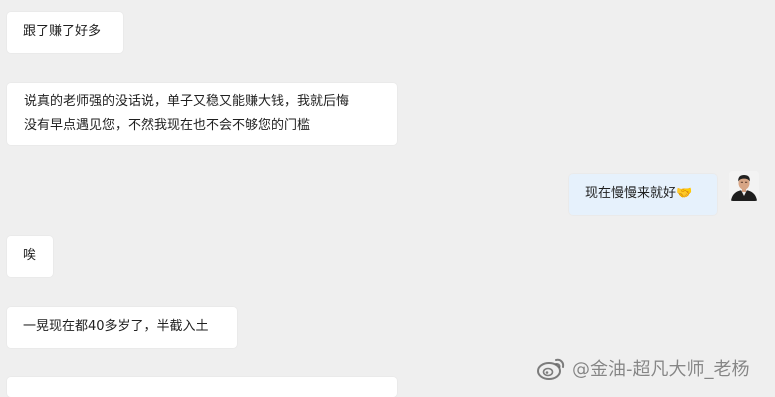 This screenshot has width=775, height=397. I want to click on message-bubble-incoming-partial, so click(202, 387).